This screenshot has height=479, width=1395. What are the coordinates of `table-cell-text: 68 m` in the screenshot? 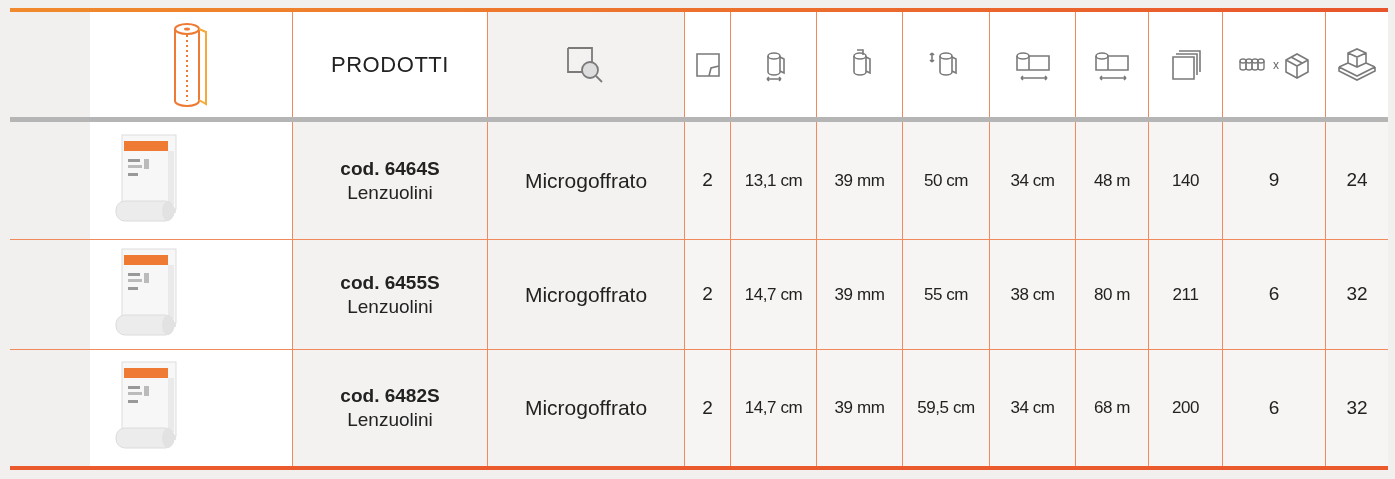 It's located at (1112, 408).